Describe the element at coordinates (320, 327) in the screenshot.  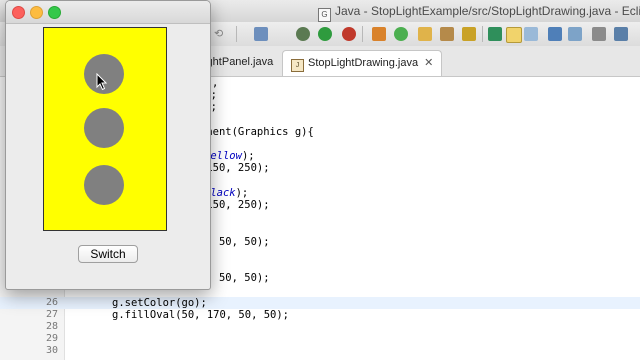
I see `code-line: 28` at that location.